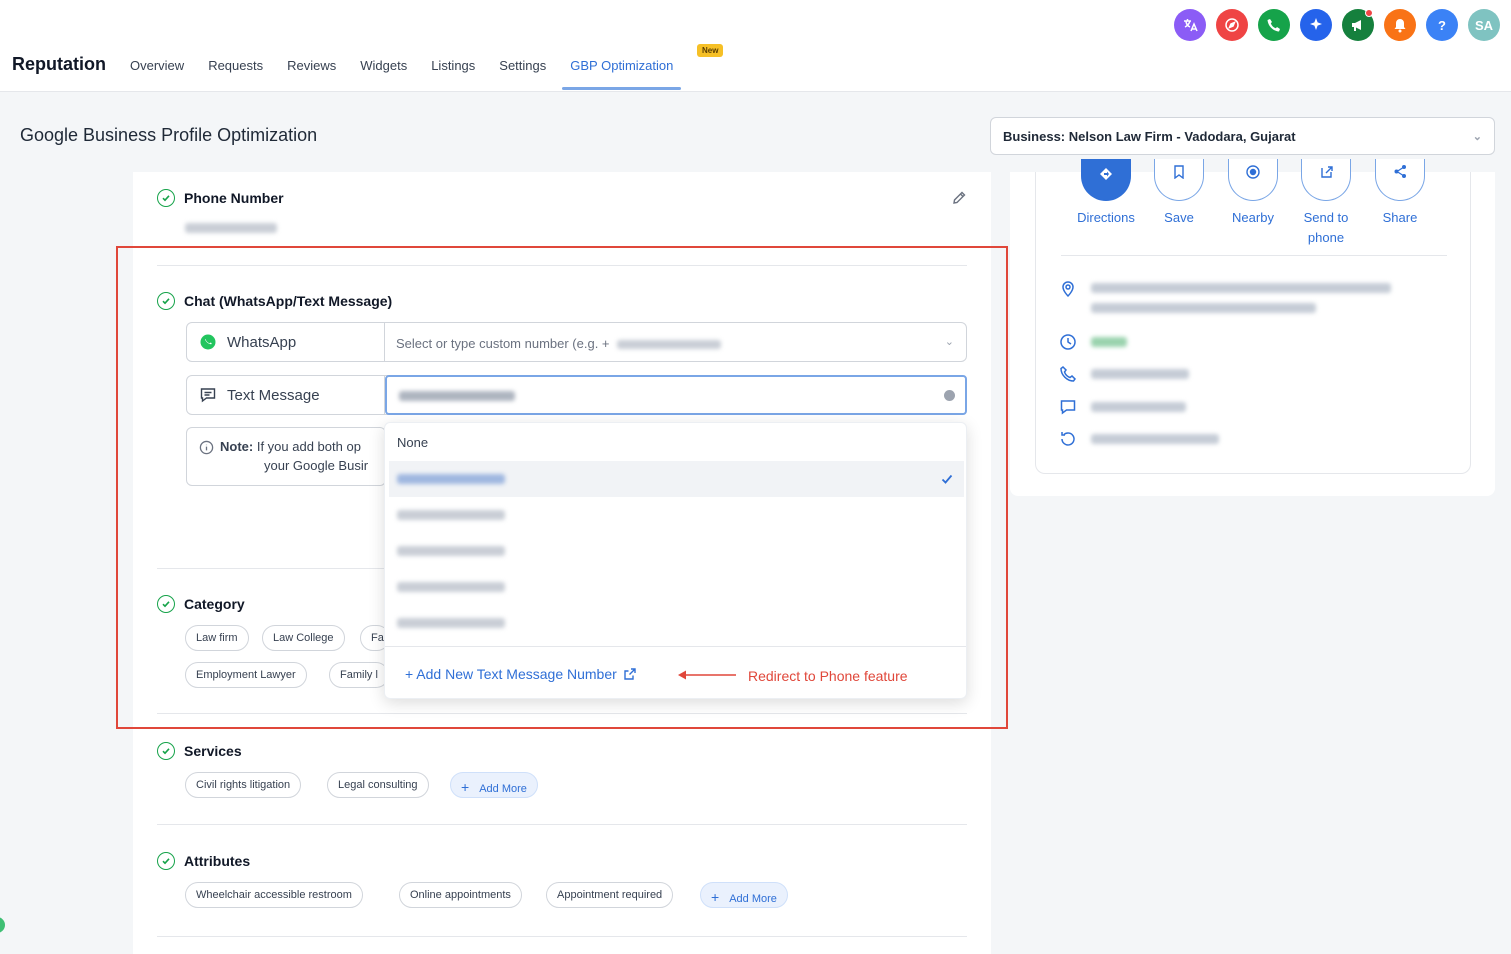 Image resolution: width=1511 pixels, height=954 pixels. I want to click on nearby-icon, so click(1253, 180).